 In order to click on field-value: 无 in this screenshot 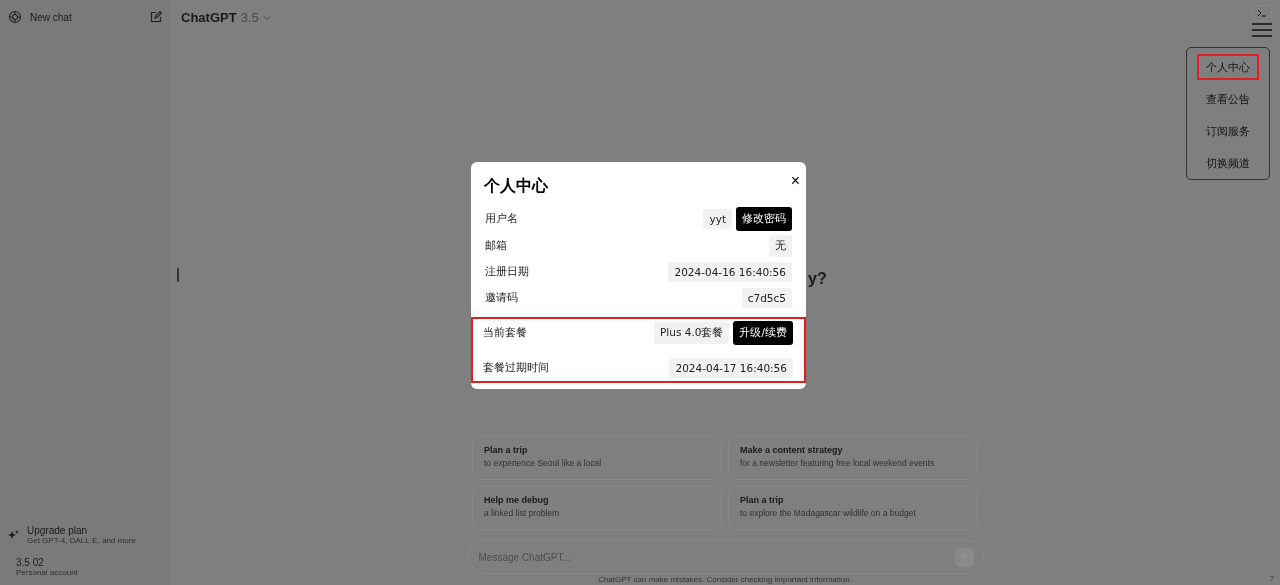, I will do `click(780, 246)`.